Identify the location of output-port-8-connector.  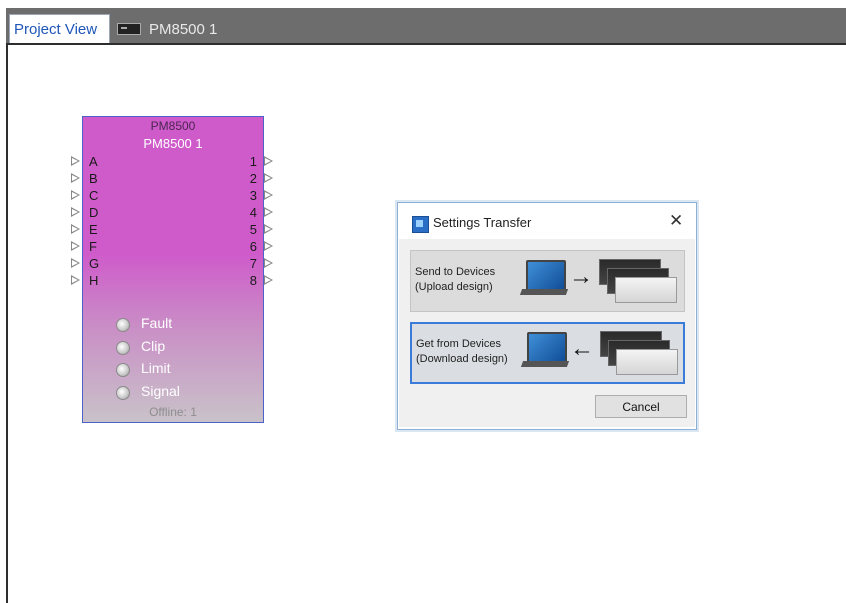
(268, 280).